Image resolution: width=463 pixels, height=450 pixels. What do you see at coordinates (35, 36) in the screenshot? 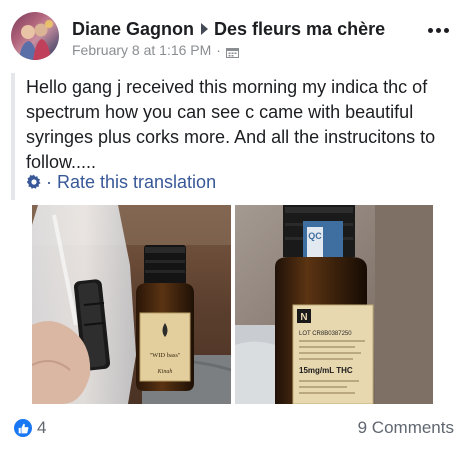
I see `author-avatar` at bounding box center [35, 36].